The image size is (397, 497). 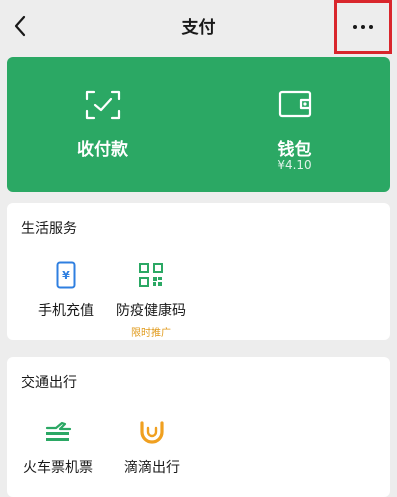 I want to click on more-options-button, so click(x=363, y=27).